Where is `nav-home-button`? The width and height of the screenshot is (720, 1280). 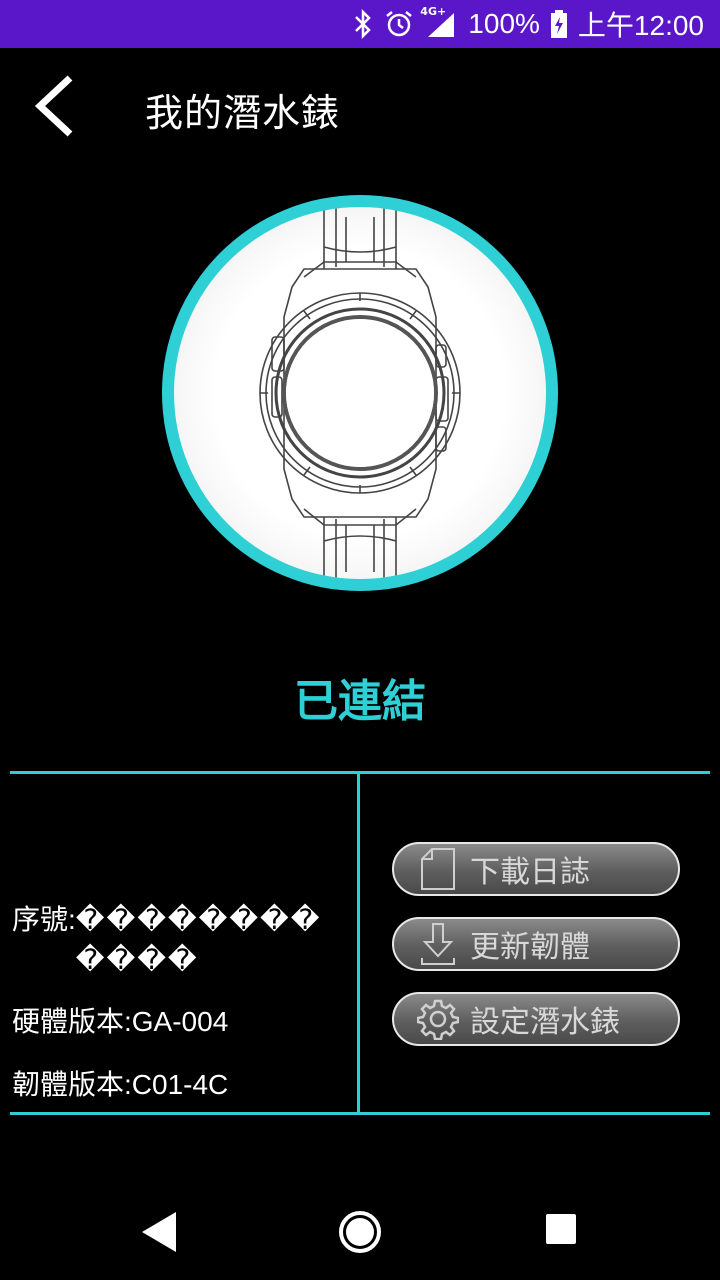 nav-home-button is located at coordinates (360, 1232).